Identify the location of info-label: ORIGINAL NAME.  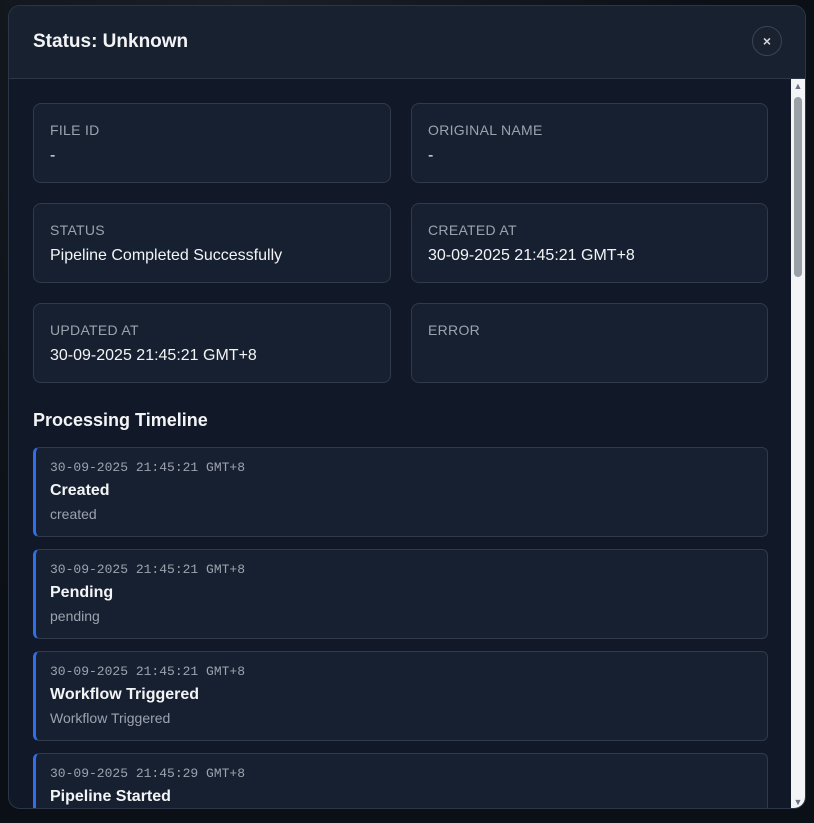
(485, 130).